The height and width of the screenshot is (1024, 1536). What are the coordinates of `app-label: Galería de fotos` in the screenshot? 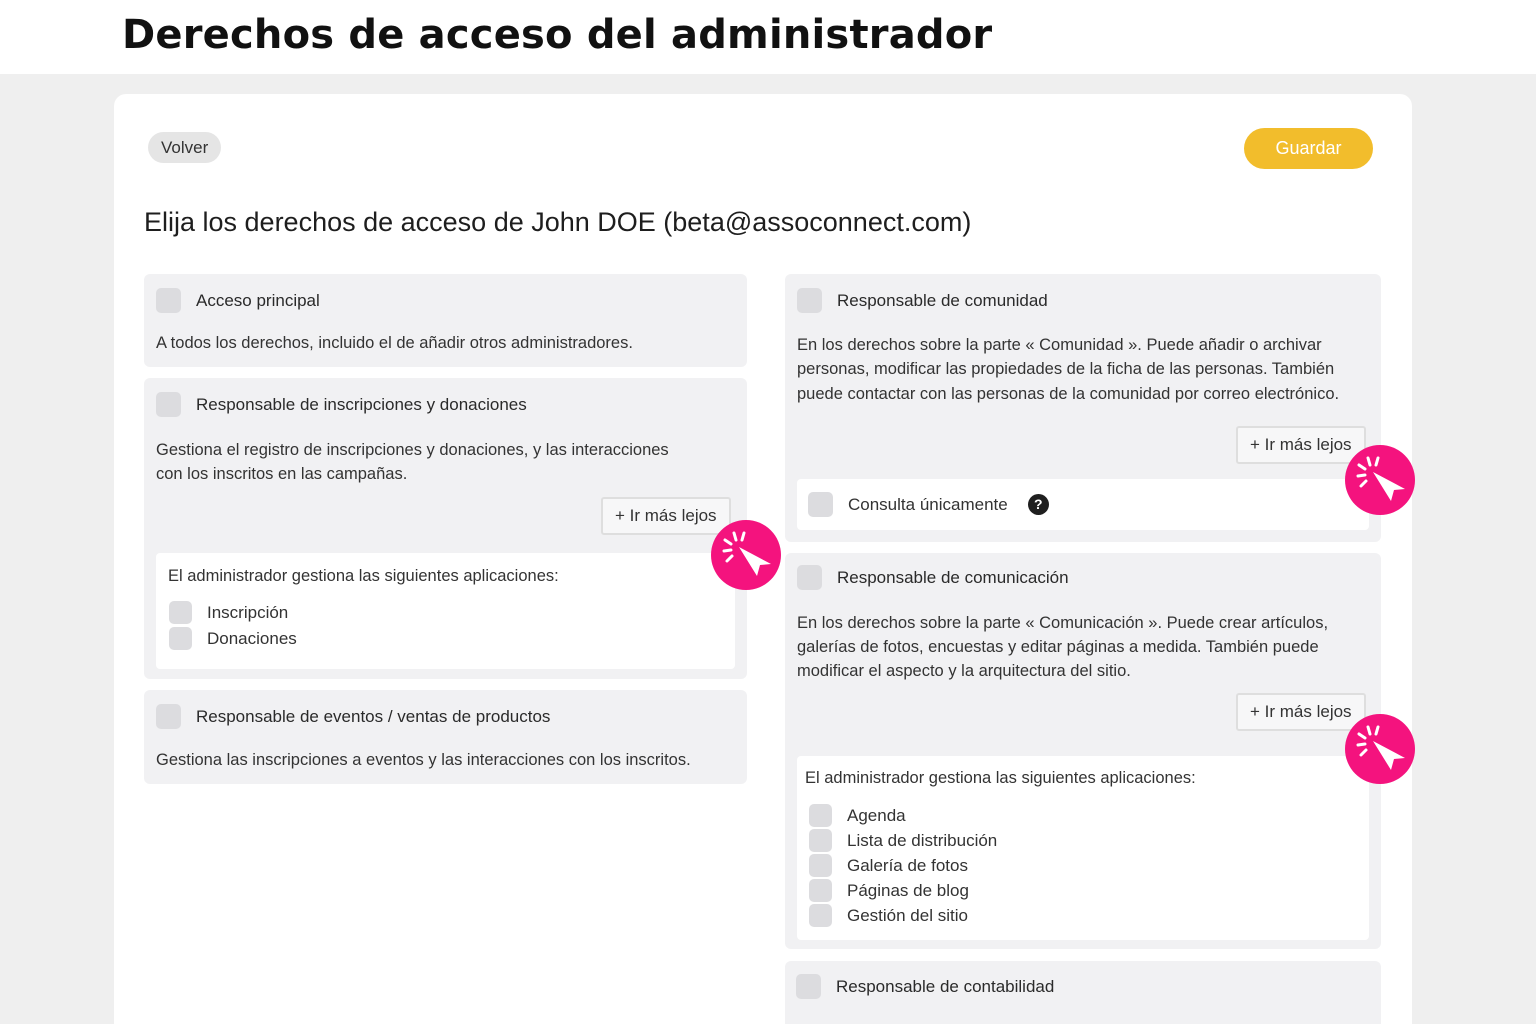 It's located at (907, 865).